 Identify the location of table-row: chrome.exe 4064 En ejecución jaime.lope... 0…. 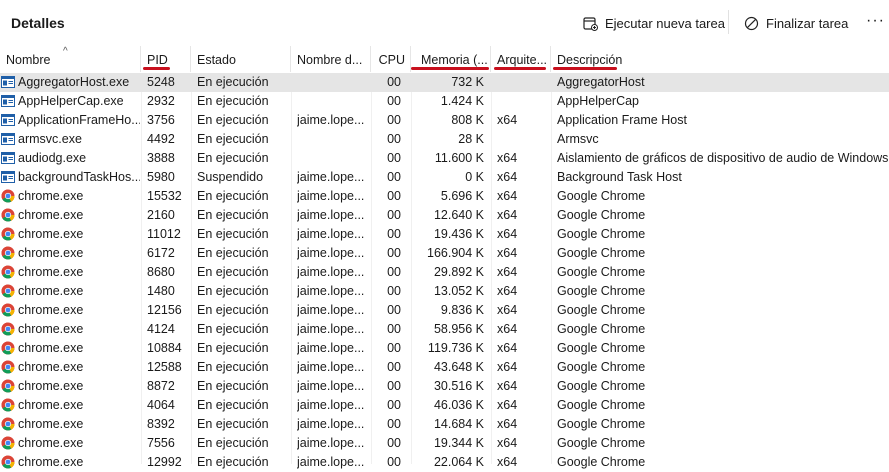
(444, 405).